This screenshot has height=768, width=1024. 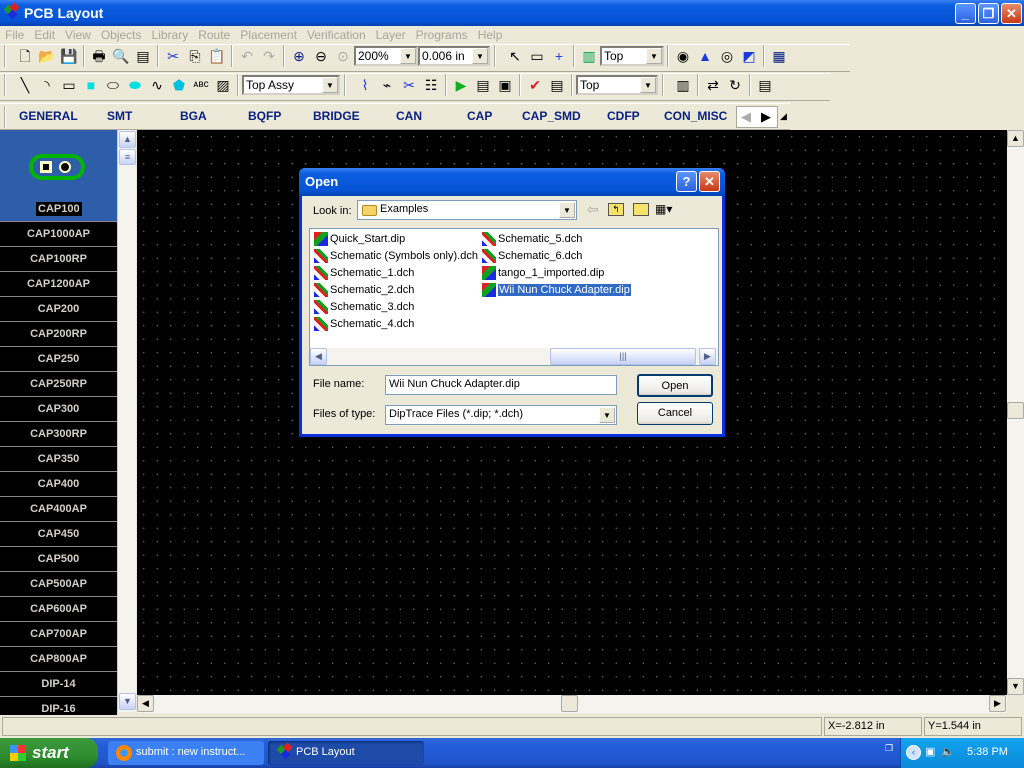 What do you see at coordinates (988, 13) in the screenshot?
I see `maximize-button: ❐` at bounding box center [988, 13].